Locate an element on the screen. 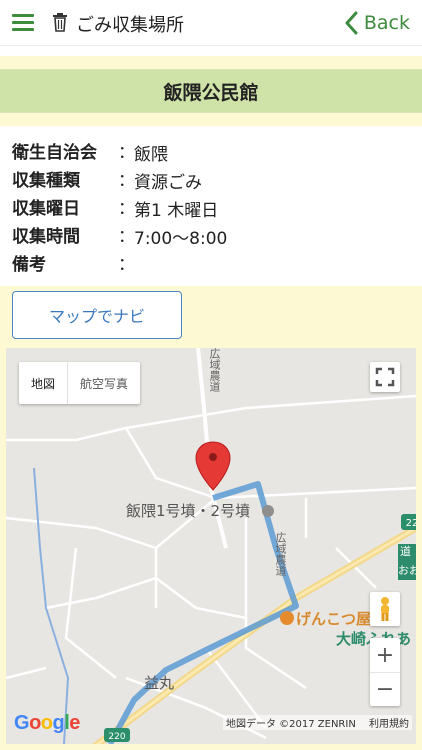 The height and width of the screenshot is (750, 422). trash-icon is located at coordinates (60, 22).